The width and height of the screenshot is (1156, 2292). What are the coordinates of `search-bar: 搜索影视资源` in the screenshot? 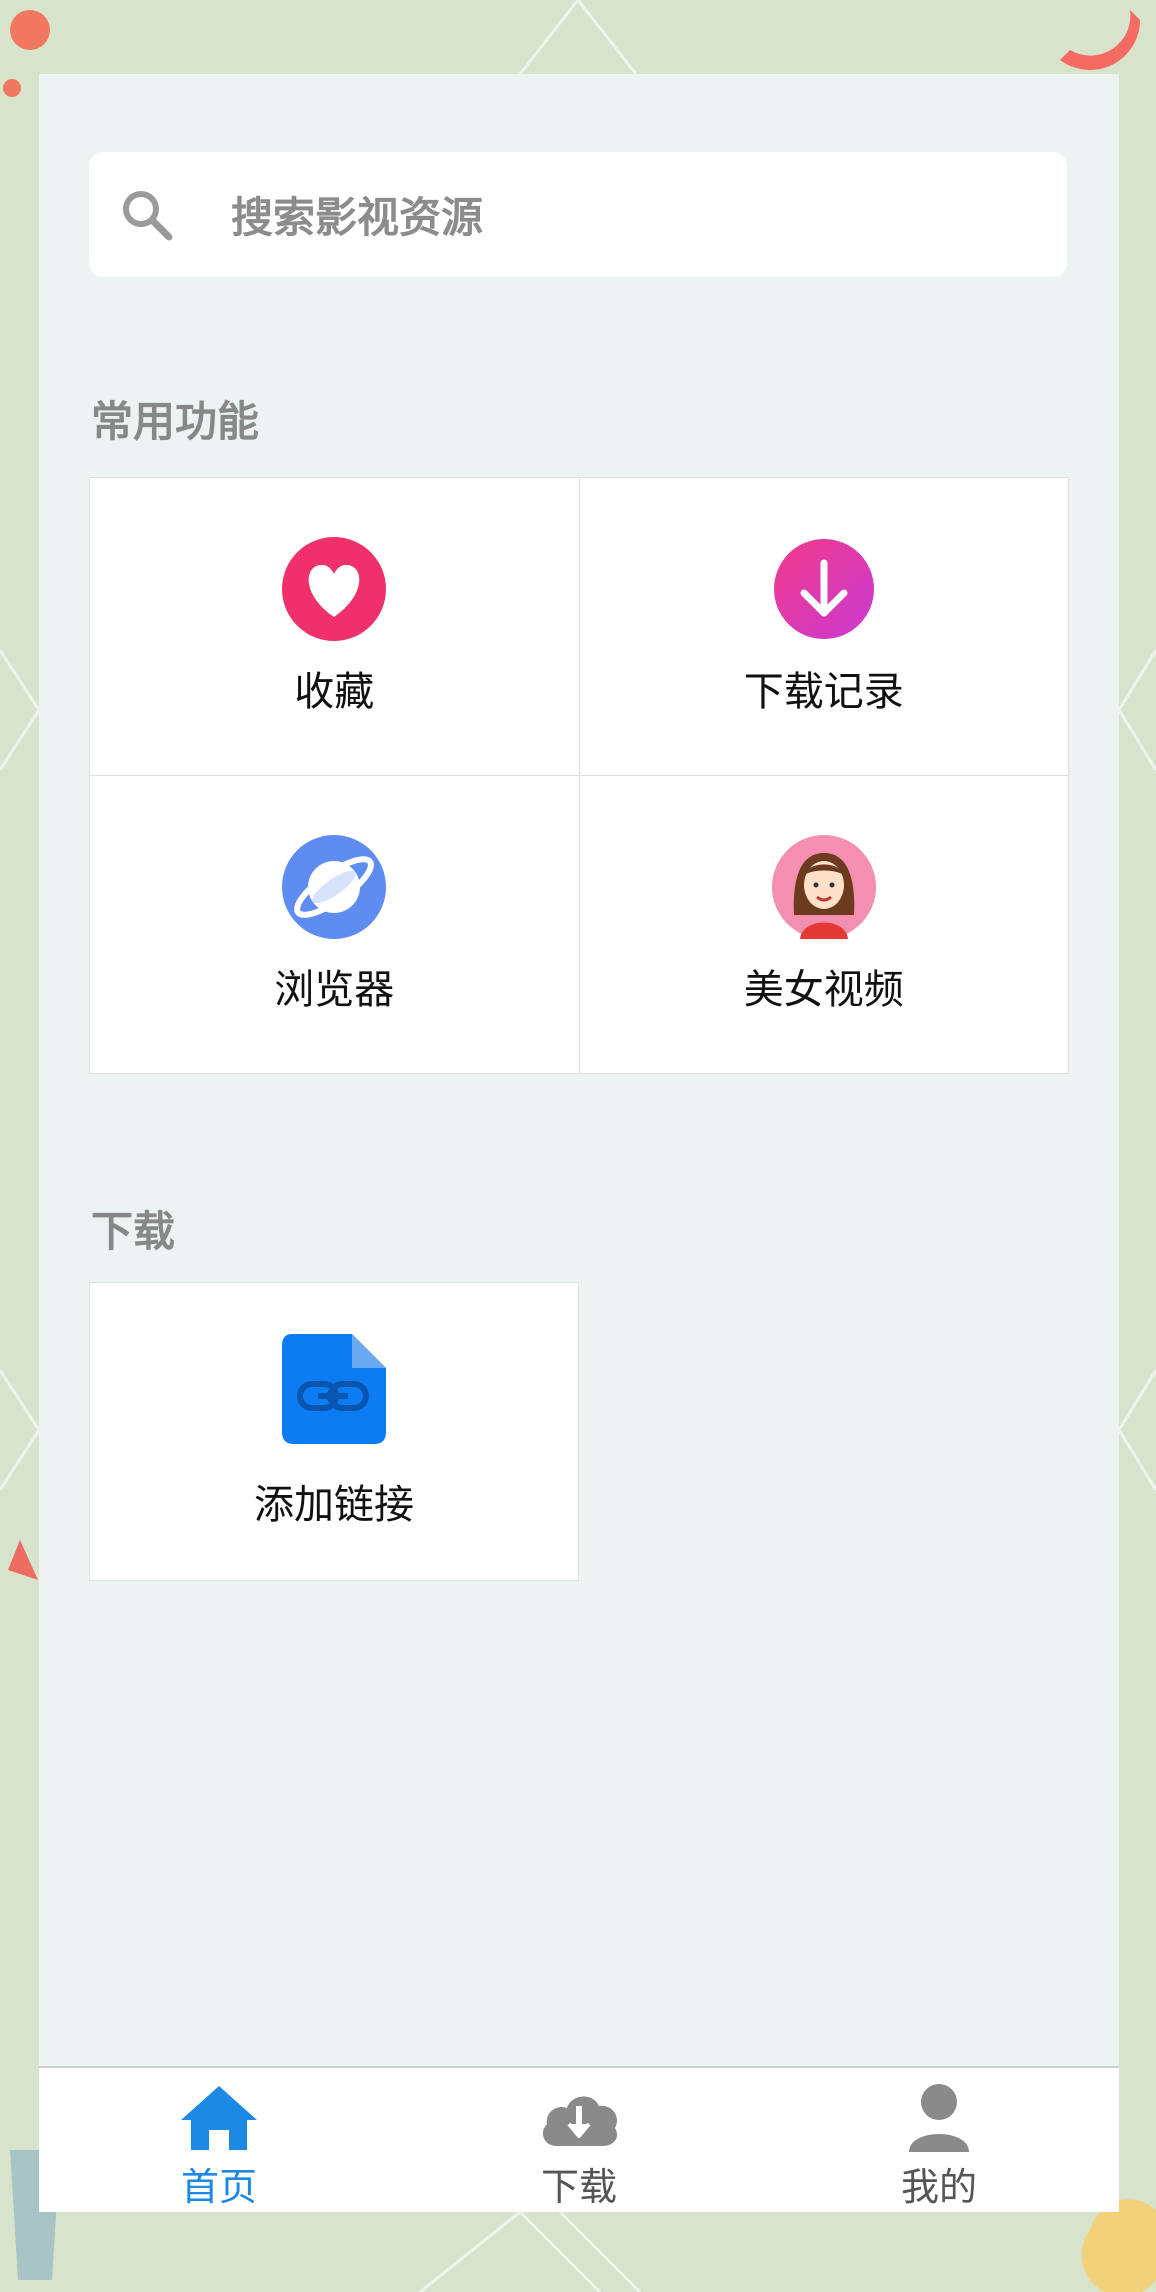 It's located at (578, 214).